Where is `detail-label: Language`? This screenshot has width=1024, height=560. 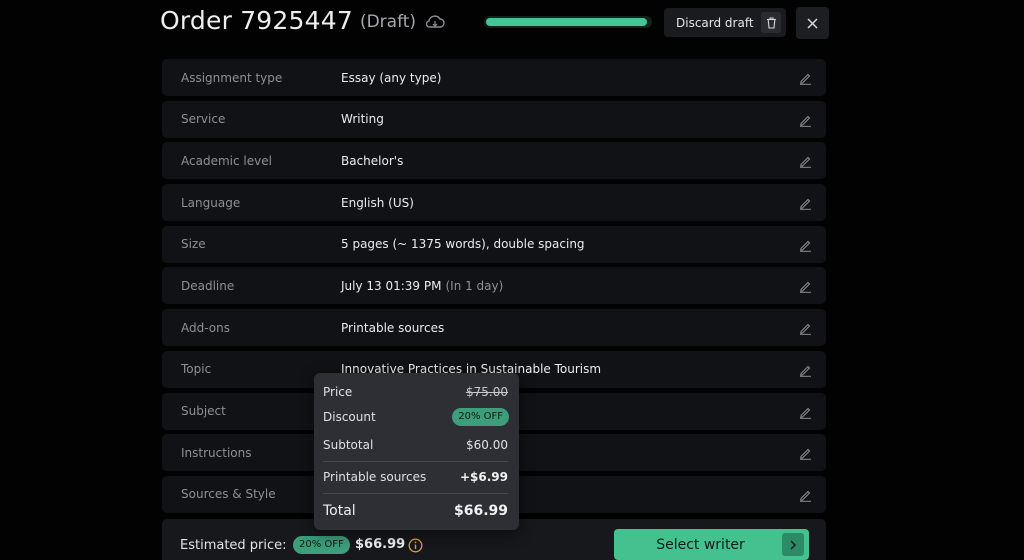 detail-label: Language is located at coordinates (211, 202).